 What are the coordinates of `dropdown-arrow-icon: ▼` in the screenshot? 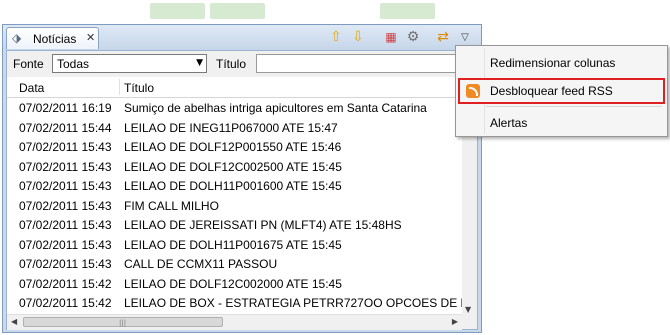 It's located at (199, 63).